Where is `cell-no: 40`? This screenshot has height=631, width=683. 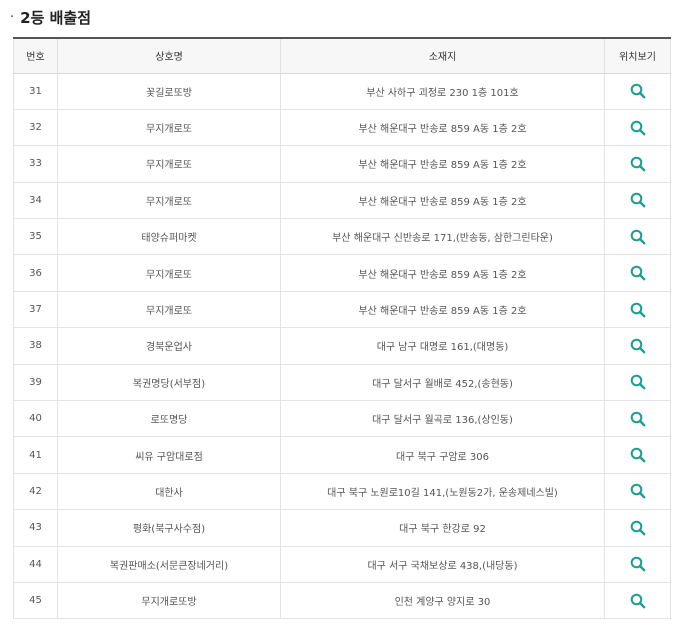
cell-no: 40 is located at coordinates (35, 419).